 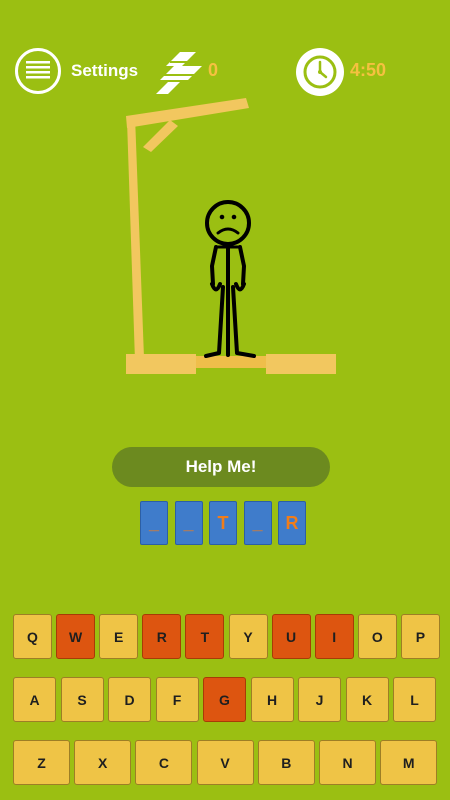 I want to click on key-k: K, so click(x=367, y=699).